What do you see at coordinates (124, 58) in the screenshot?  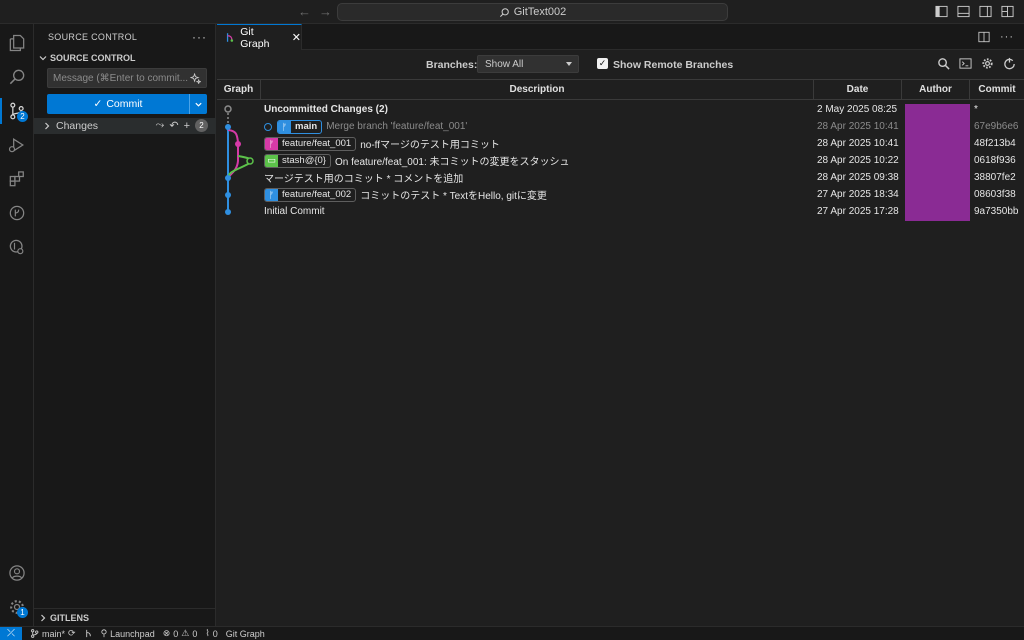 I see `source-control-section-header: SOURCE CONTROL` at bounding box center [124, 58].